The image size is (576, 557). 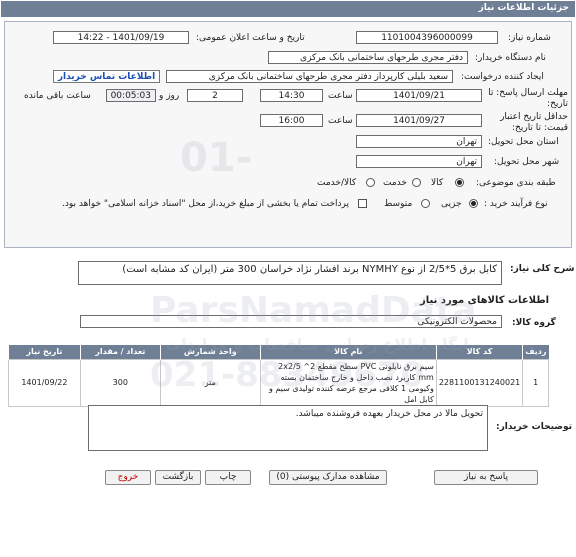 I want to click on col-qty: تعداد / مقدار, so click(x=120, y=352).